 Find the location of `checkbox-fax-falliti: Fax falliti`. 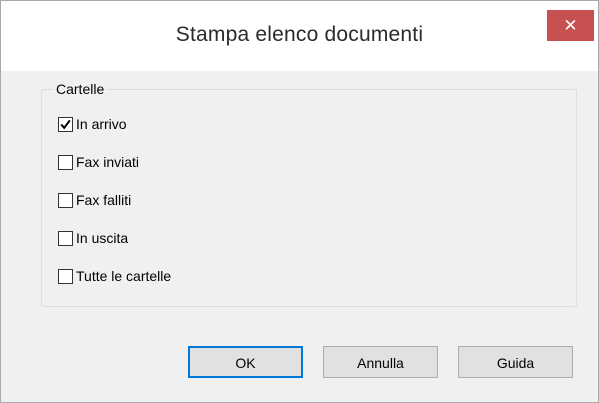

checkbox-fax-falliti: Fax falliti is located at coordinates (94, 200).